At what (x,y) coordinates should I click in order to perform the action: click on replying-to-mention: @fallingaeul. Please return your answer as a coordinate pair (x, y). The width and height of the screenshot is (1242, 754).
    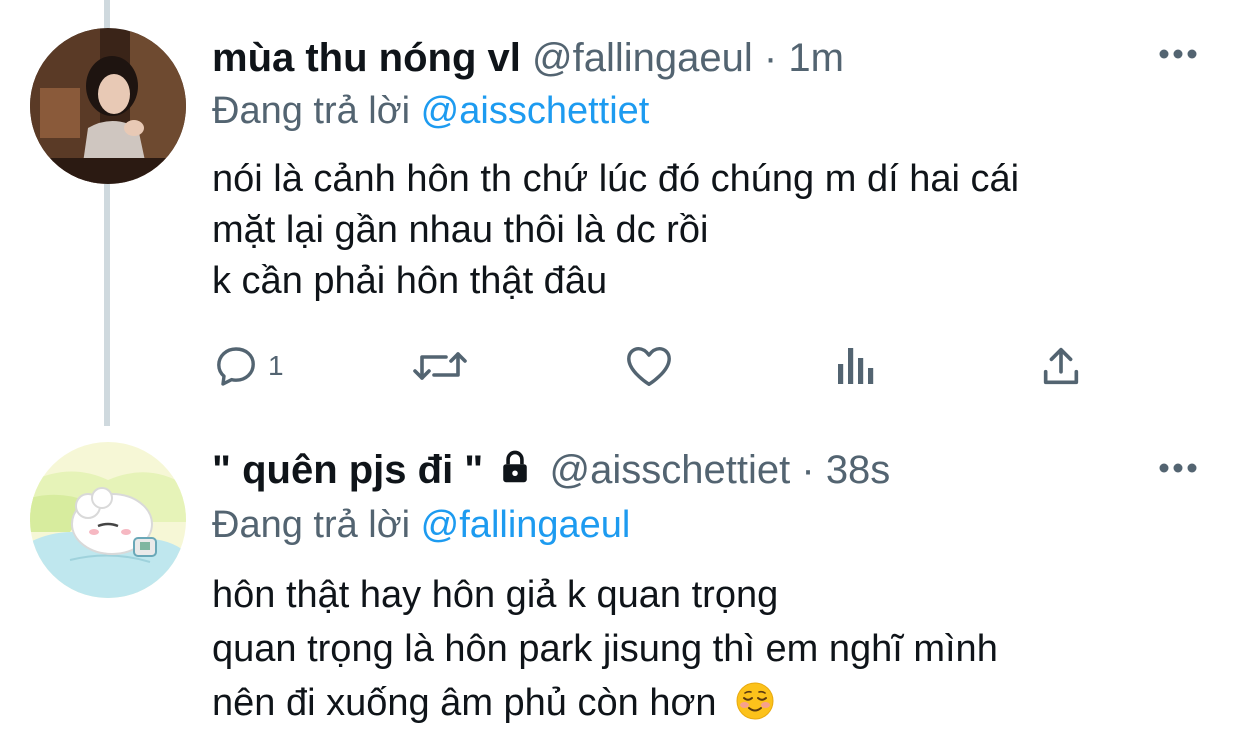
    Looking at the image, I should click on (526, 525).